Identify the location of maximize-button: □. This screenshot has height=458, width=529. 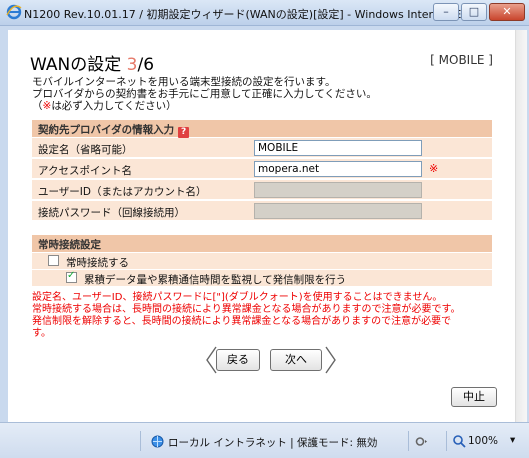
(474, 12).